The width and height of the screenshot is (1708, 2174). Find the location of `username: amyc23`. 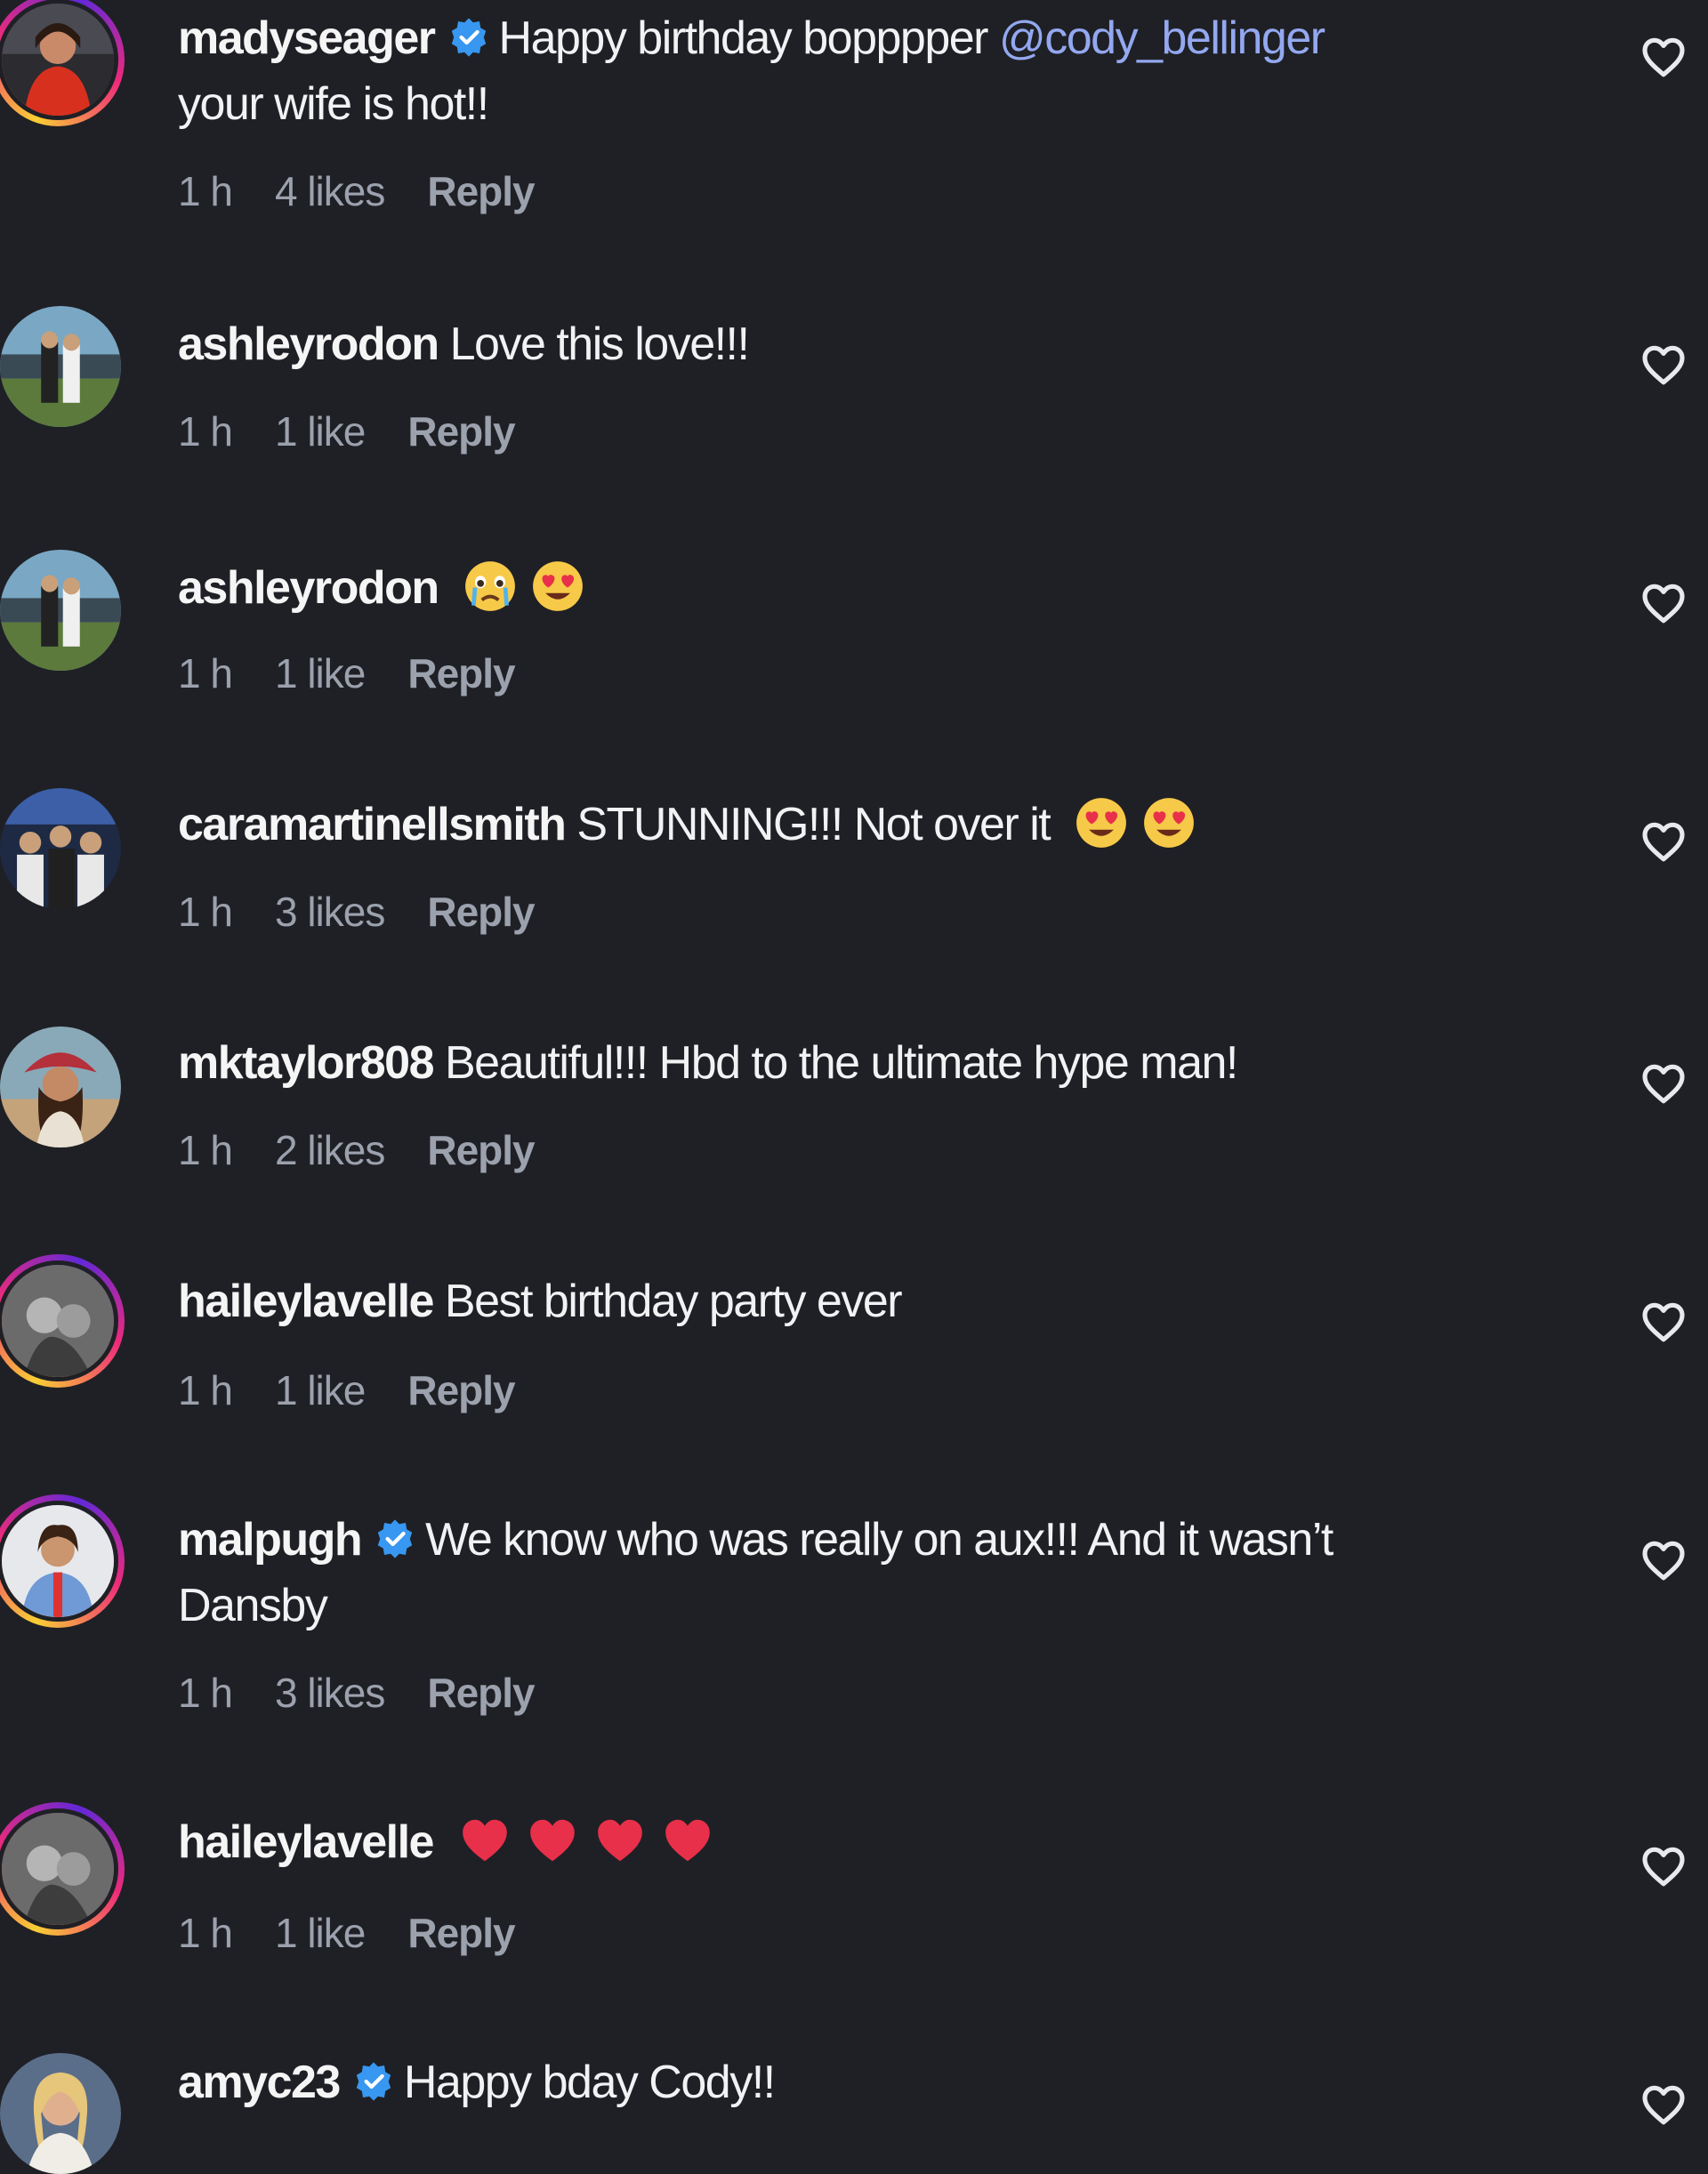

username: amyc23 is located at coordinates (259, 2082).